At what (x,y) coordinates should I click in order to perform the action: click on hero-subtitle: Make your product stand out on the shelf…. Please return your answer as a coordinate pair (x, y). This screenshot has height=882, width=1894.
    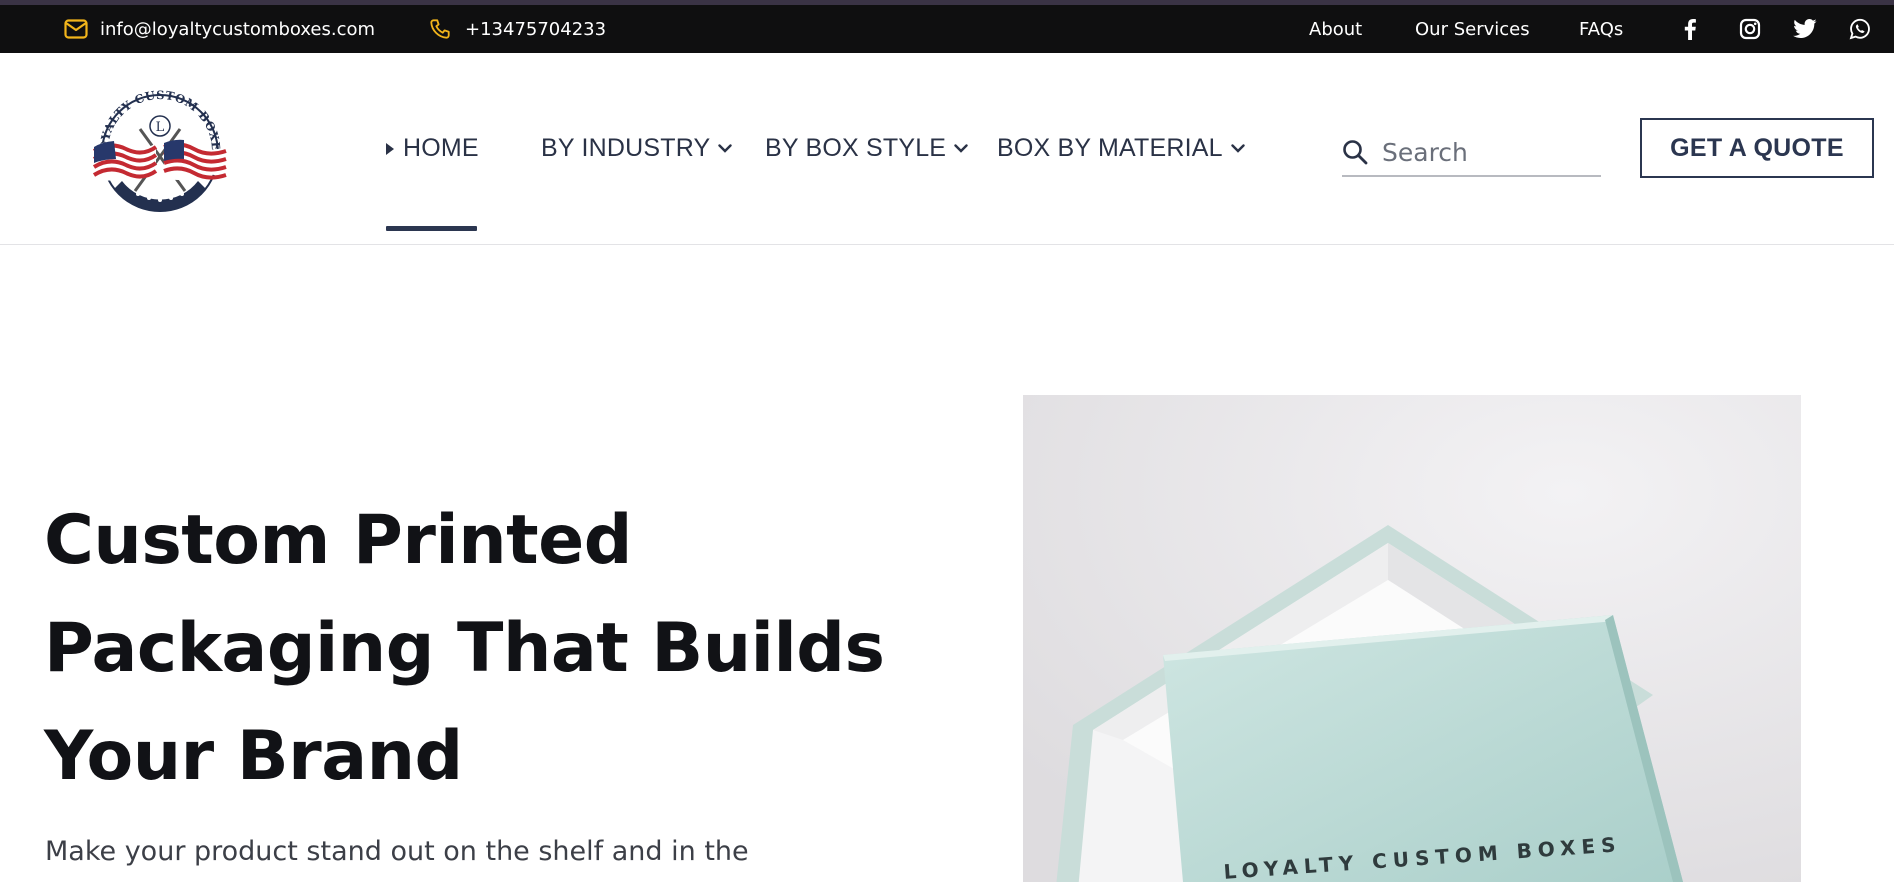
    Looking at the image, I should click on (397, 851).